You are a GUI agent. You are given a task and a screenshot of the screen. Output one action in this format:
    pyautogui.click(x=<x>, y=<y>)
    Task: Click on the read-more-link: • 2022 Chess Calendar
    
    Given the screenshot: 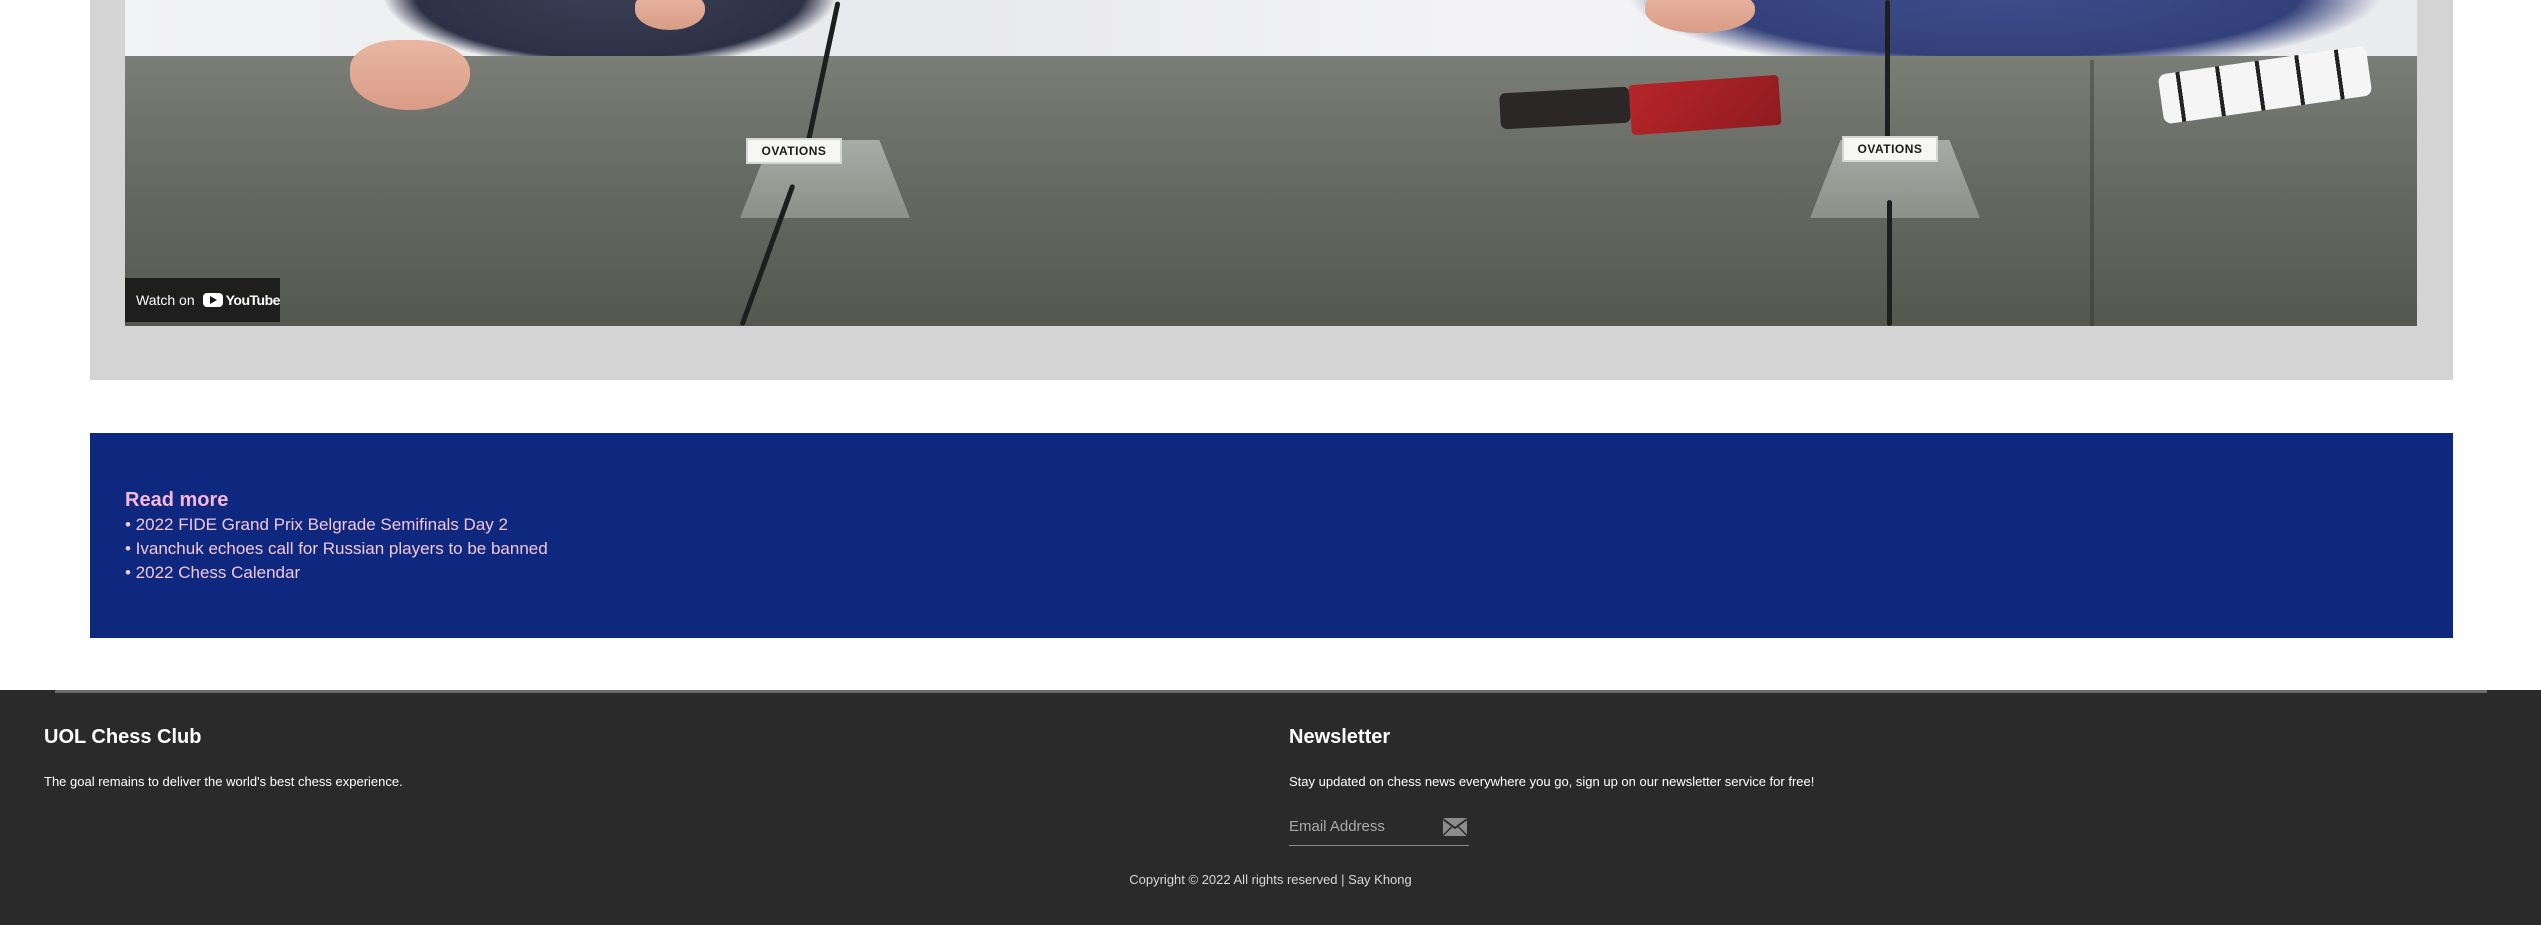 What is the action you would take?
    pyautogui.click(x=1289, y=573)
    